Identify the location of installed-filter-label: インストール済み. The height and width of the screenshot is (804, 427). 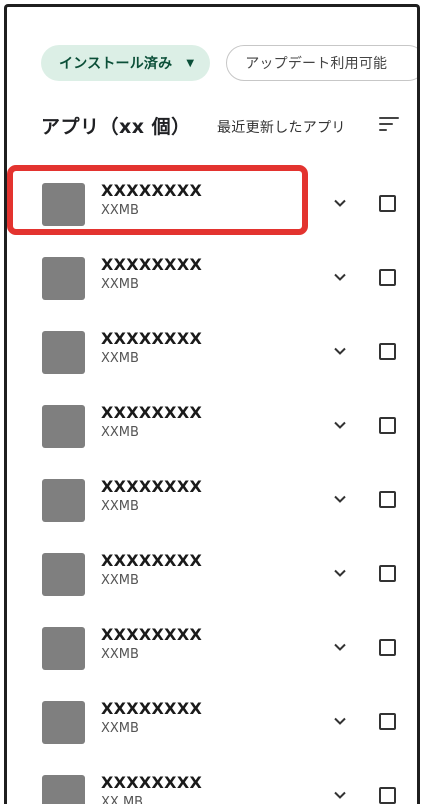
(116, 64).